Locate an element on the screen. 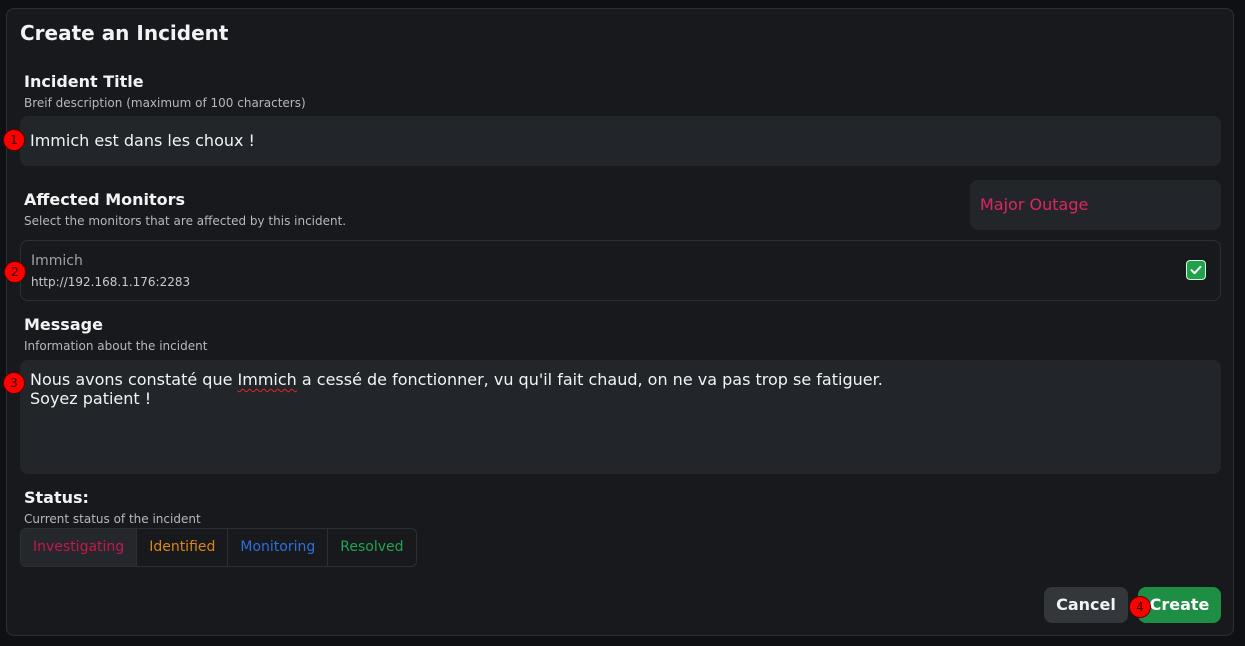  status-label: Status: is located at coordinates (56, 497).